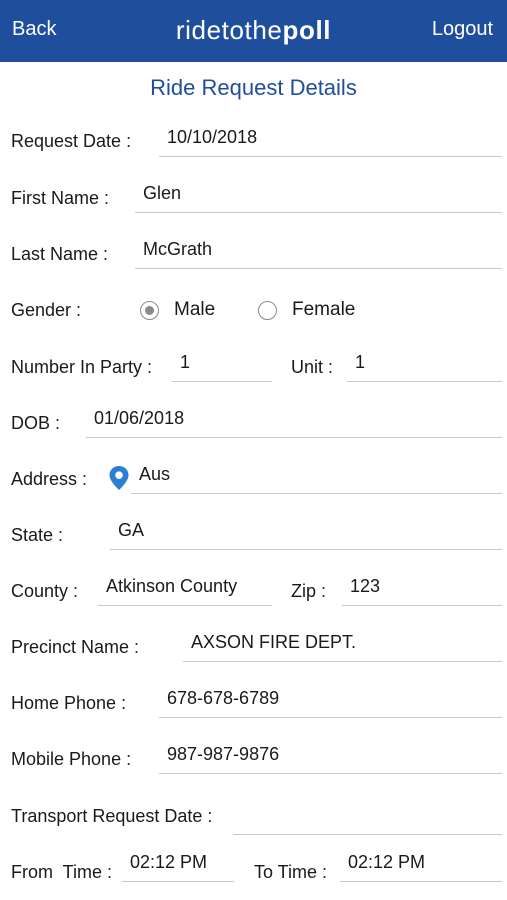 Image resolution: width=507 pixels, height=900 pixels. What do you see at coordinates (155, 474) in the screenshot?
I see `address-value: Aus` at bounding box center [155, 474].